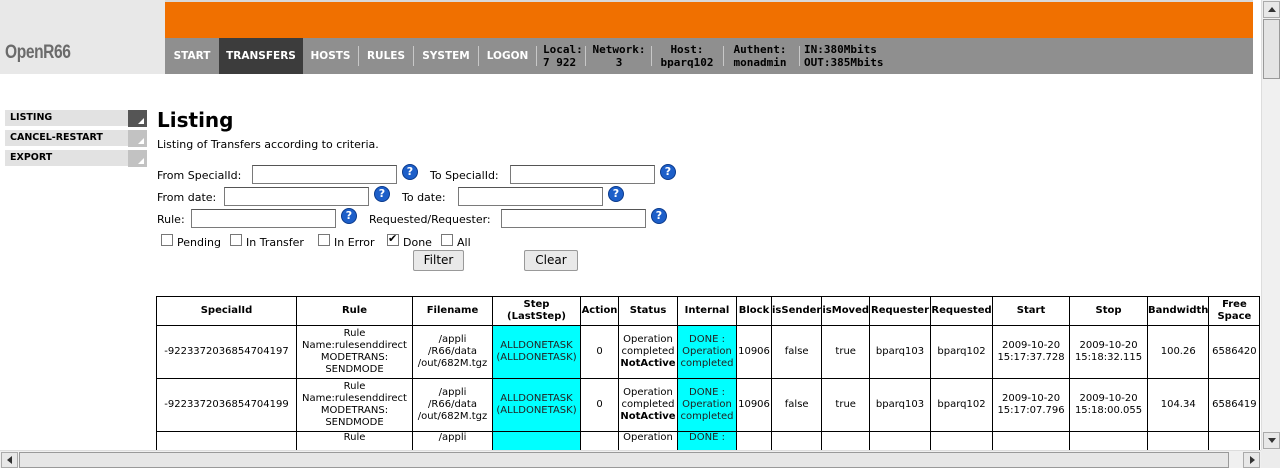  I want to click on nav-transfers: TRANSFERS, so click(261, 56).